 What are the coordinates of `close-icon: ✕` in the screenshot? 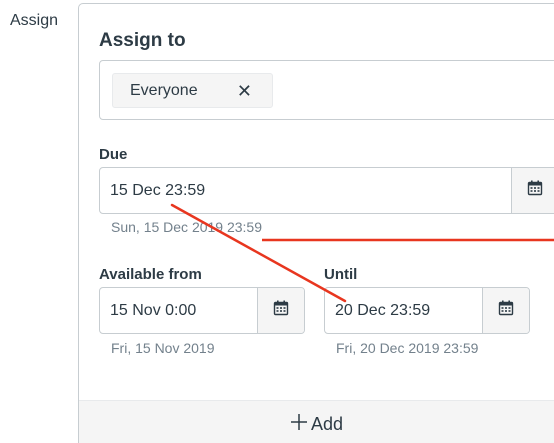 It's located at (244, 91).